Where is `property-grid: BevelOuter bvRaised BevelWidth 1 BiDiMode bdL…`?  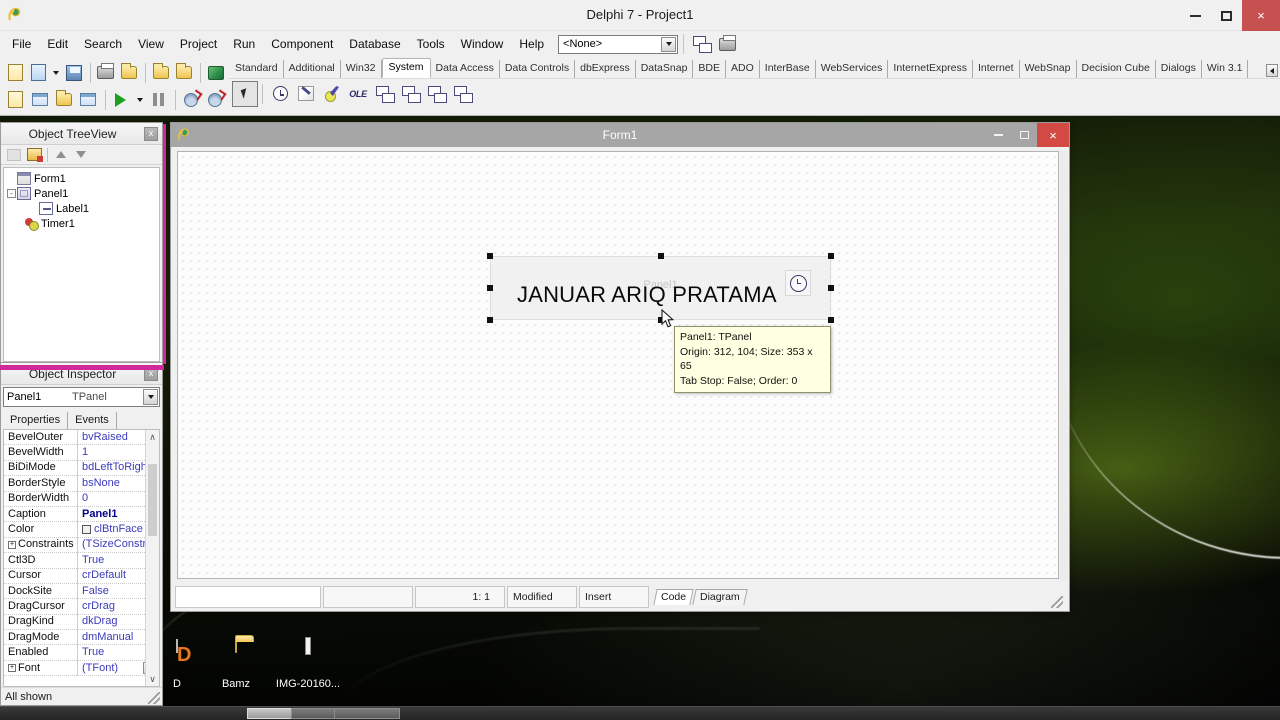 property-grid: BevelOuter bvRaised BevelWidth 1 BiDiMode bdL… is located at coordinates (81, 558).